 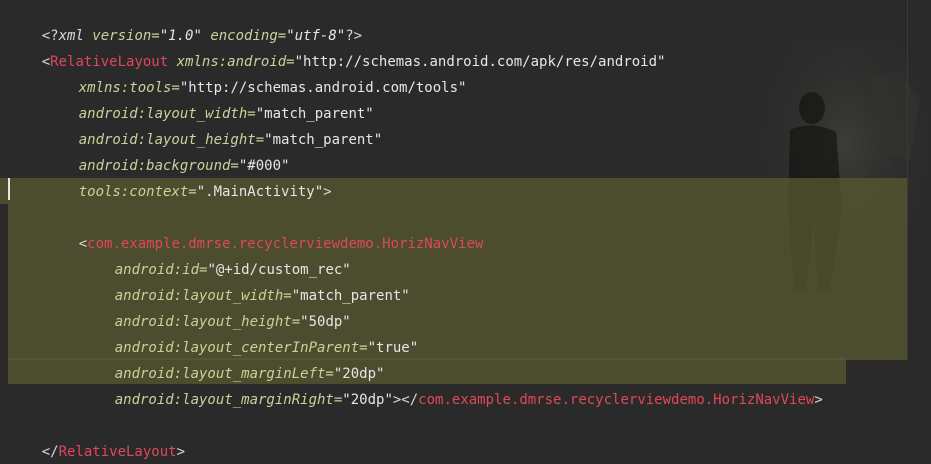 What do you see at coordinates (167, 150) in the screenshot?
I see `code-line-6: android:background="#000"` at bounding box center [167, 150].